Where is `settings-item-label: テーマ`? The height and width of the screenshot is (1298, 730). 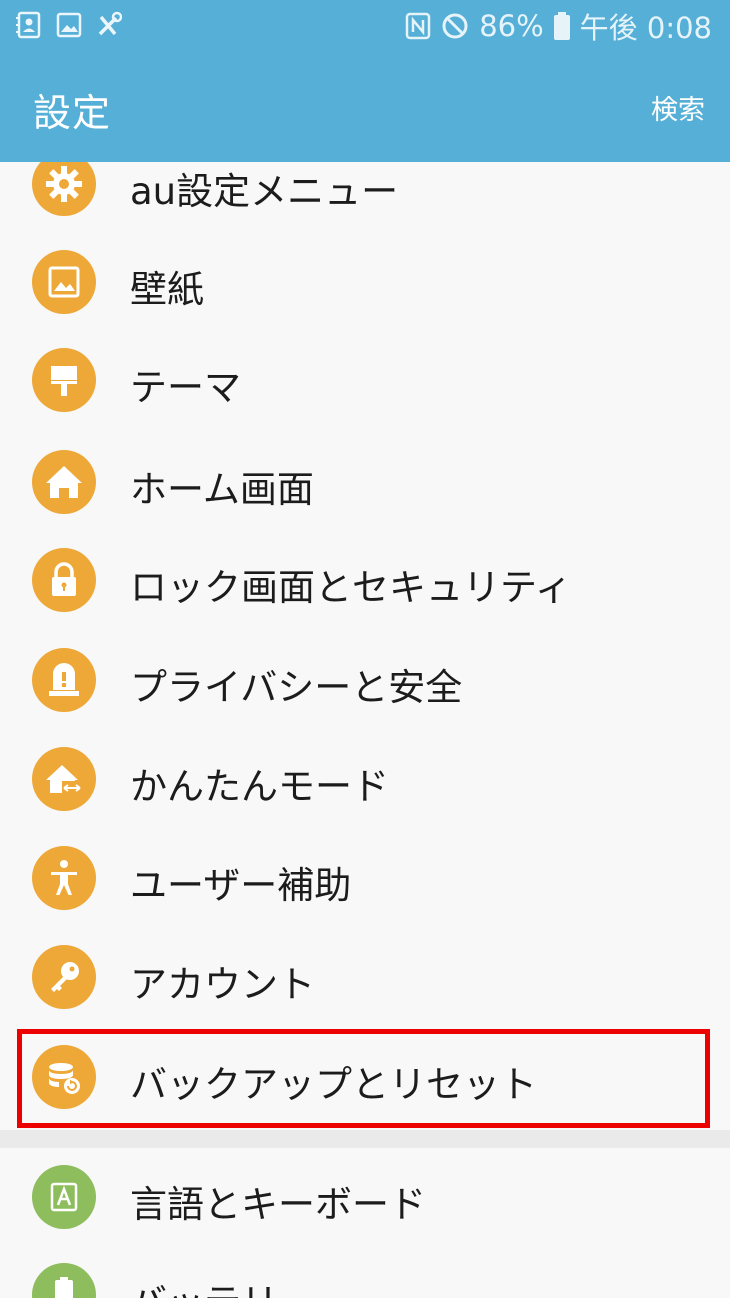
settings-item-label: テーマ is located at coordinates (185, 387).